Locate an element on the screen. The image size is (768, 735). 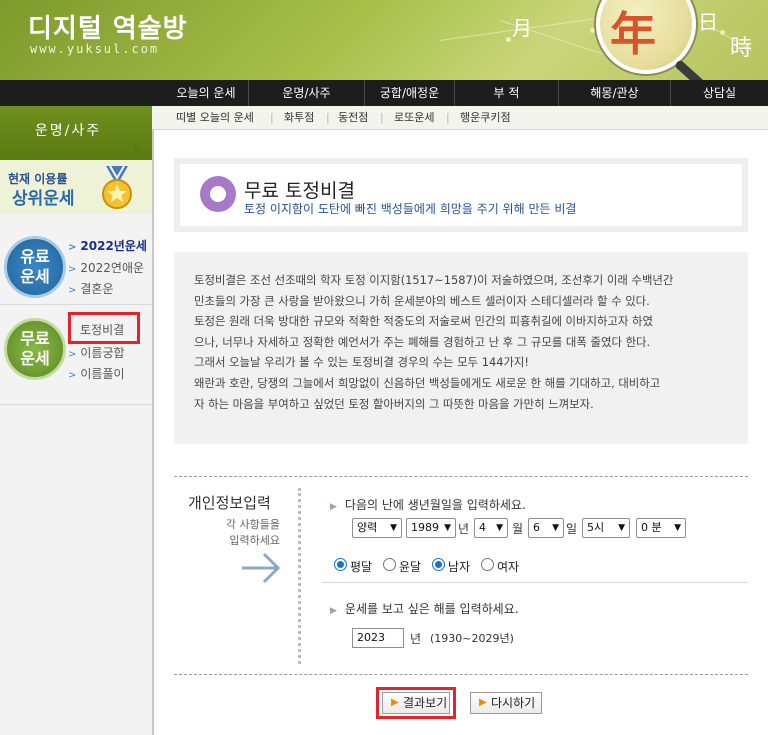
year-instruction-text: 운세를 보고 싶은 해를 입력하세요. is located at coordinates (431, 609).